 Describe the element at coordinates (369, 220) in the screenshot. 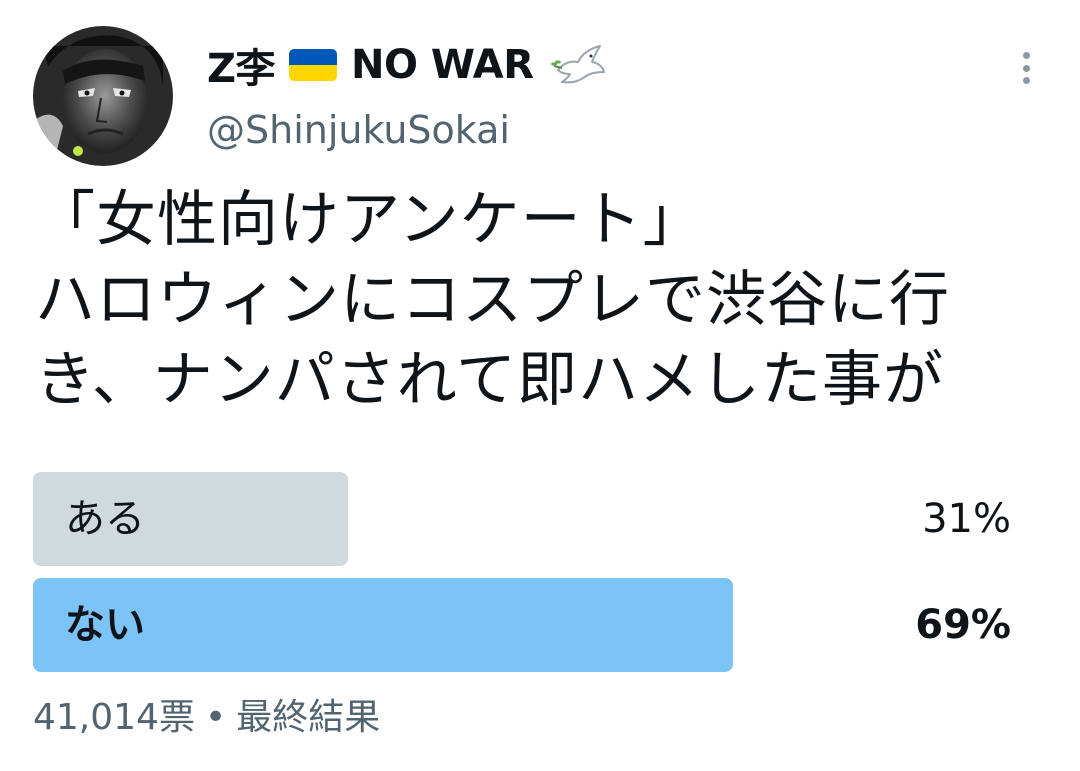

I see `tweet-line: 「女性向けアンケート」` at that location.